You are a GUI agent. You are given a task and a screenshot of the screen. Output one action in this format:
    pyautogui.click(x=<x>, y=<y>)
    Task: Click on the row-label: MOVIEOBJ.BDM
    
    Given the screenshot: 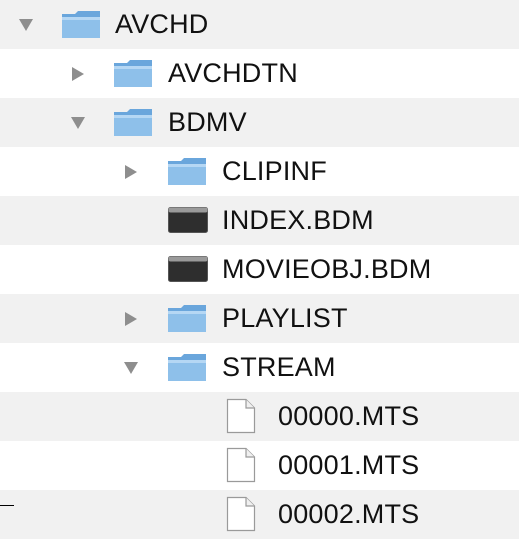 What is the action you would take?
    pyautogui.click(x=327, y=269)
    